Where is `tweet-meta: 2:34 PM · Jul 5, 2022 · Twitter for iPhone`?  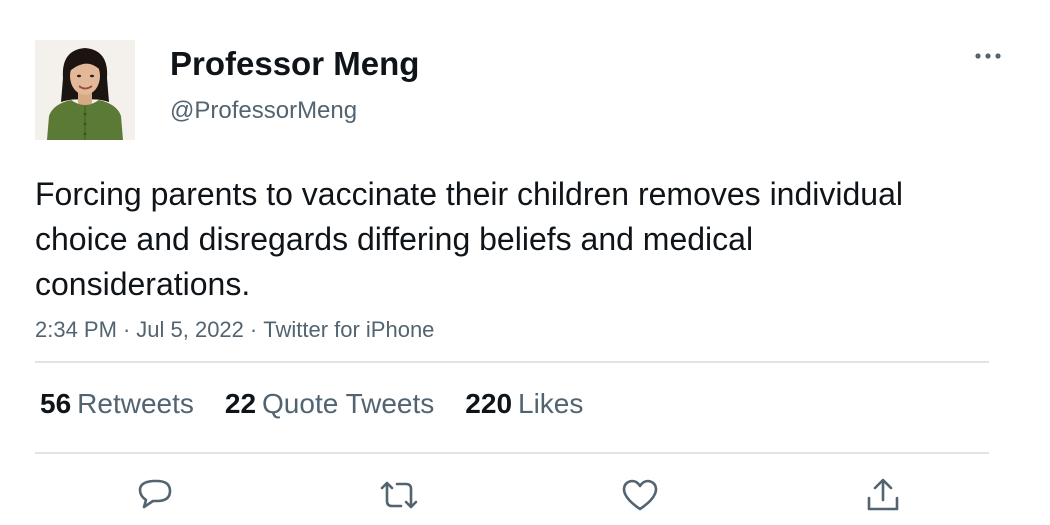
tweet-meta: 2:34 PM · Jul 5, 2022 · Twitter for iPhone is located at coordinates (234, 330).